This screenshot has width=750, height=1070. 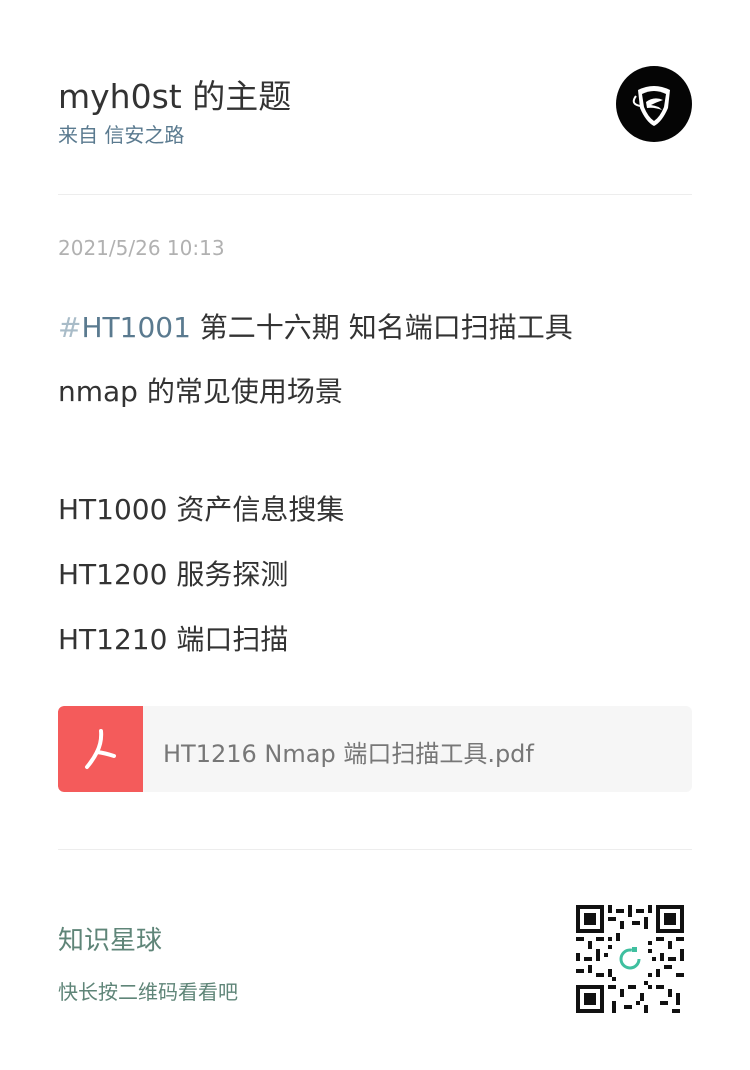 What do you see at coordinates (148, 992) in the screenshot?
I see `footer-hint: 快长按二维码看看吧` at bounding box center [148, 992].